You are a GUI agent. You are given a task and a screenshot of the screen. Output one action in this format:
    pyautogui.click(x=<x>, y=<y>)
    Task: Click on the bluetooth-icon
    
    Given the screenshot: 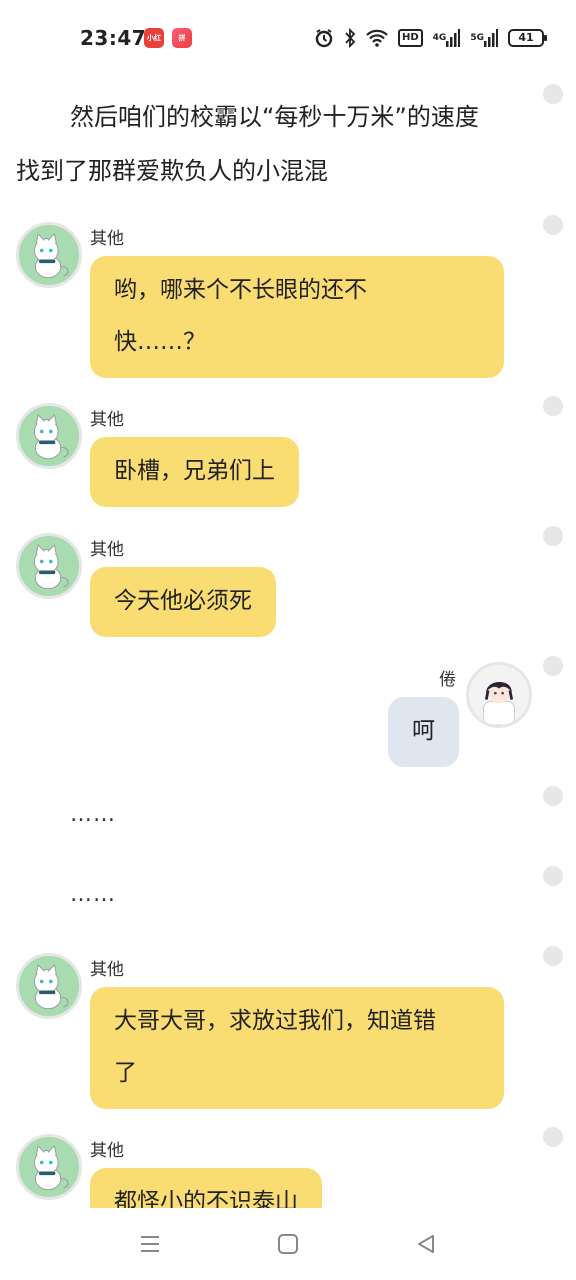 What is the action you would take?
    pyautogui.click(x=350, y=38)
    